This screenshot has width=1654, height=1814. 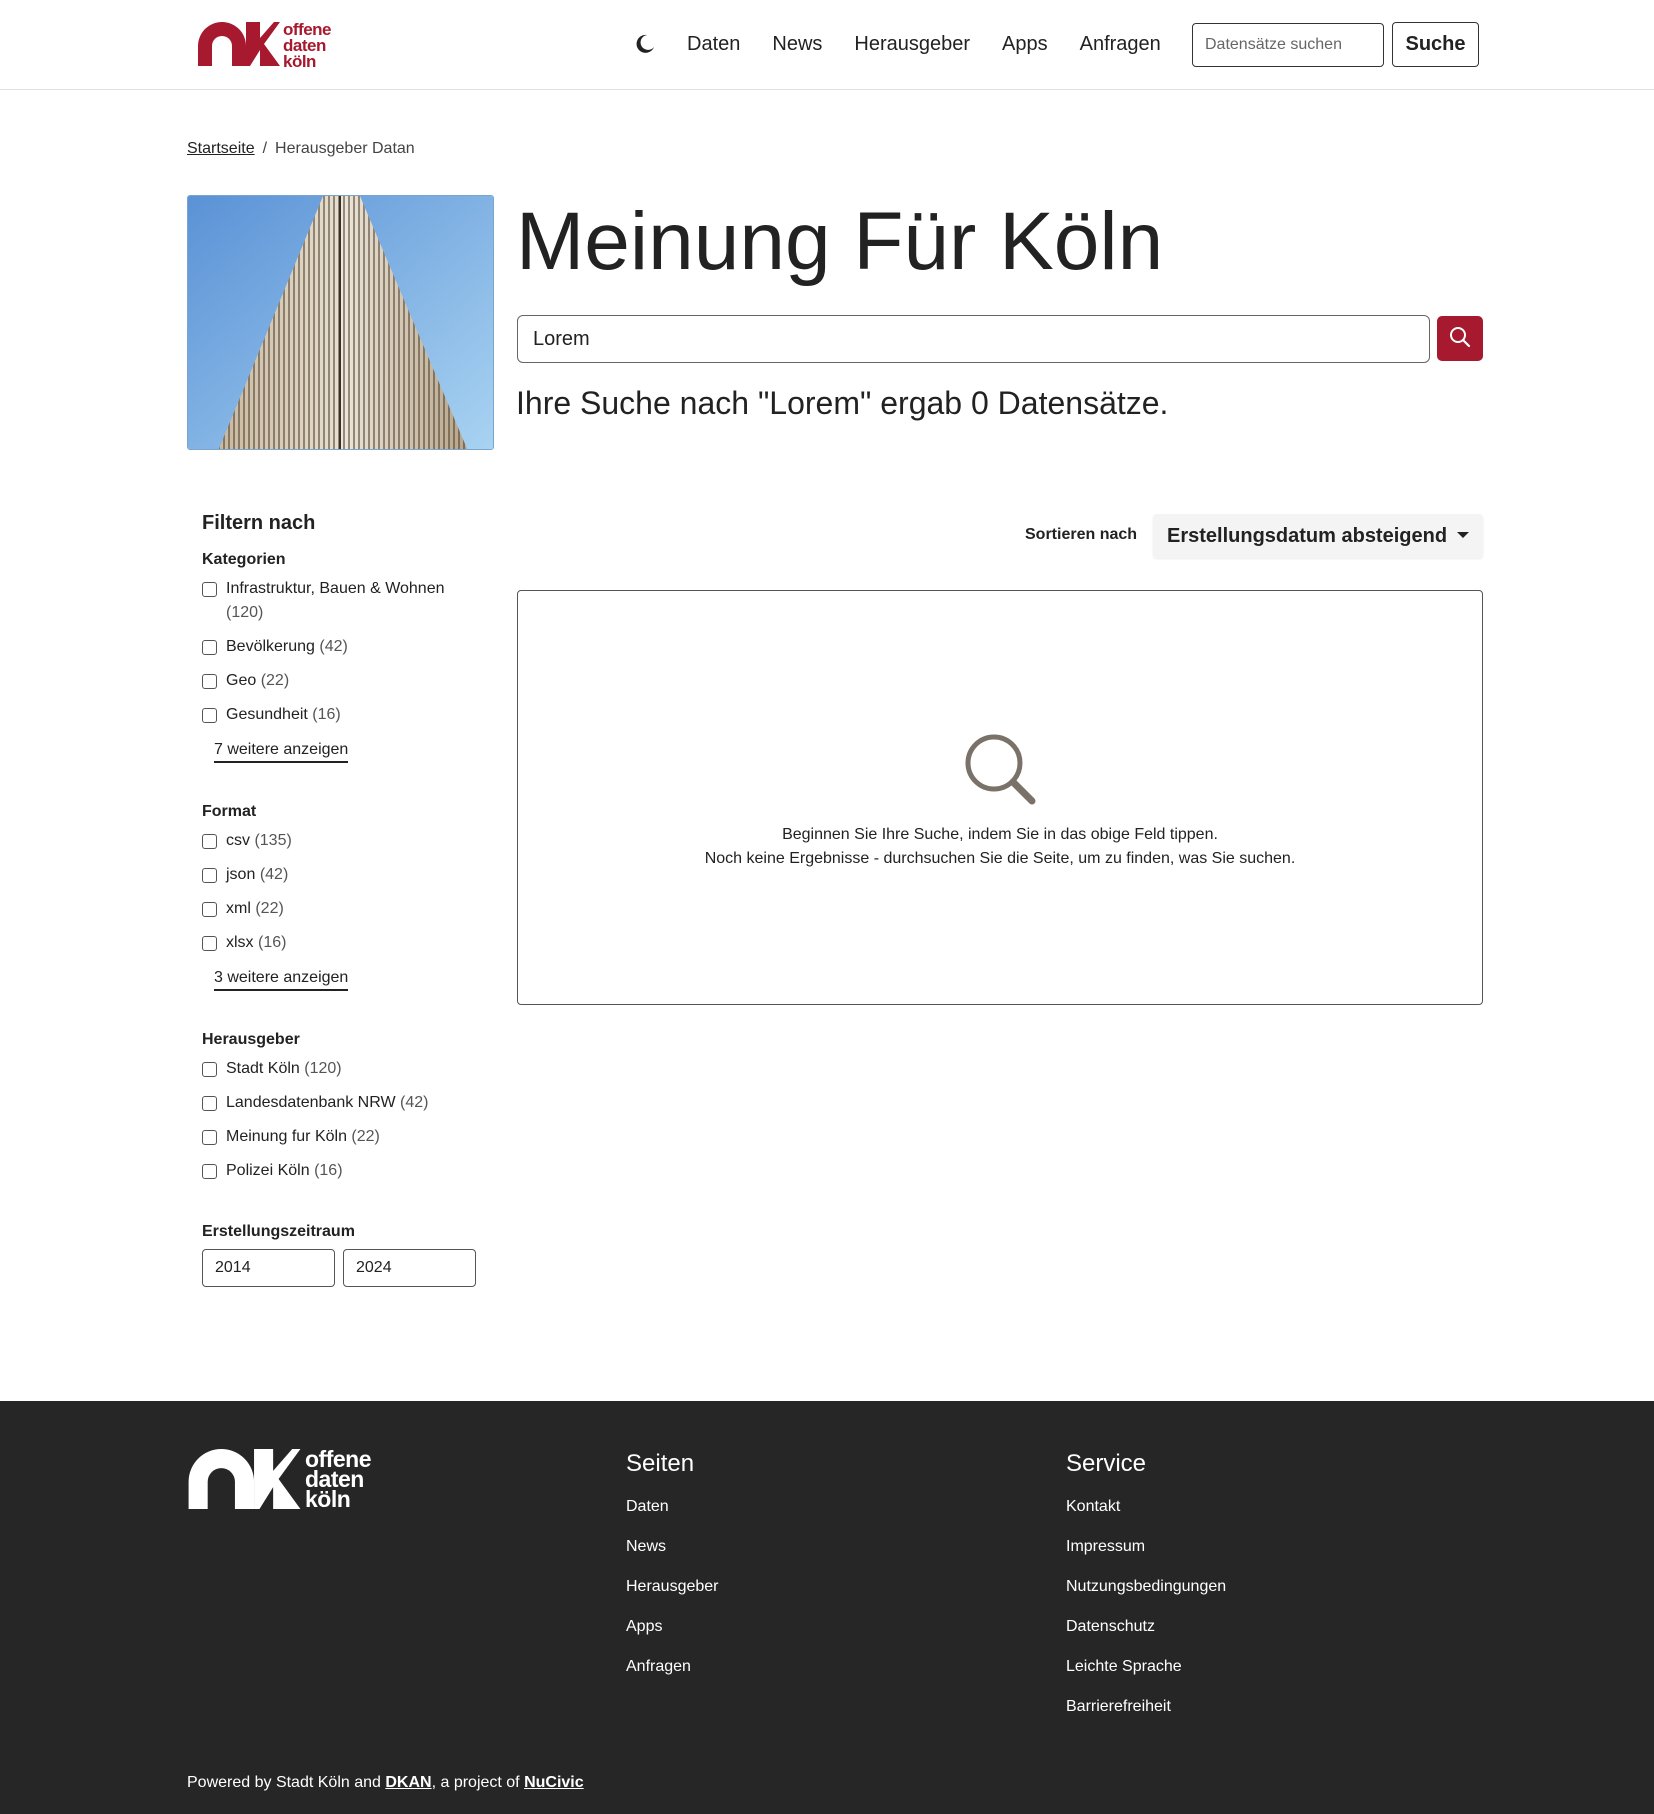 What do you see at coordinates (340, 322) in the screenshot?
I see `publisher-image` at bounding box center [340, 322].